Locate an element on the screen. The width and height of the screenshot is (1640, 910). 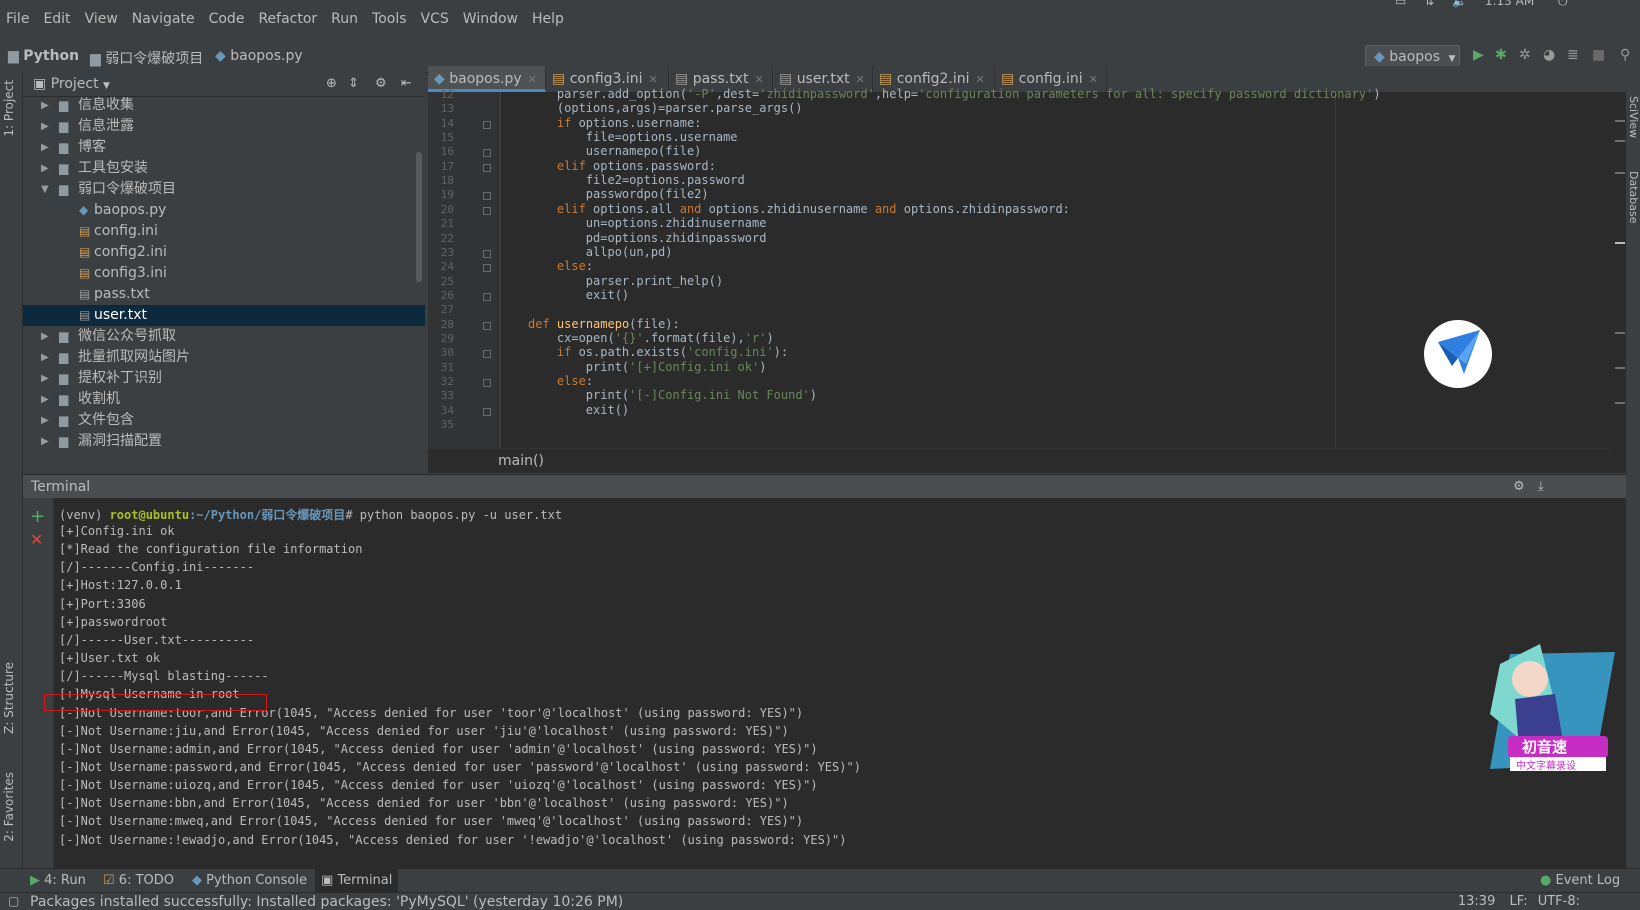
menu-vcs: VCS is located at coordinates (435, 19).